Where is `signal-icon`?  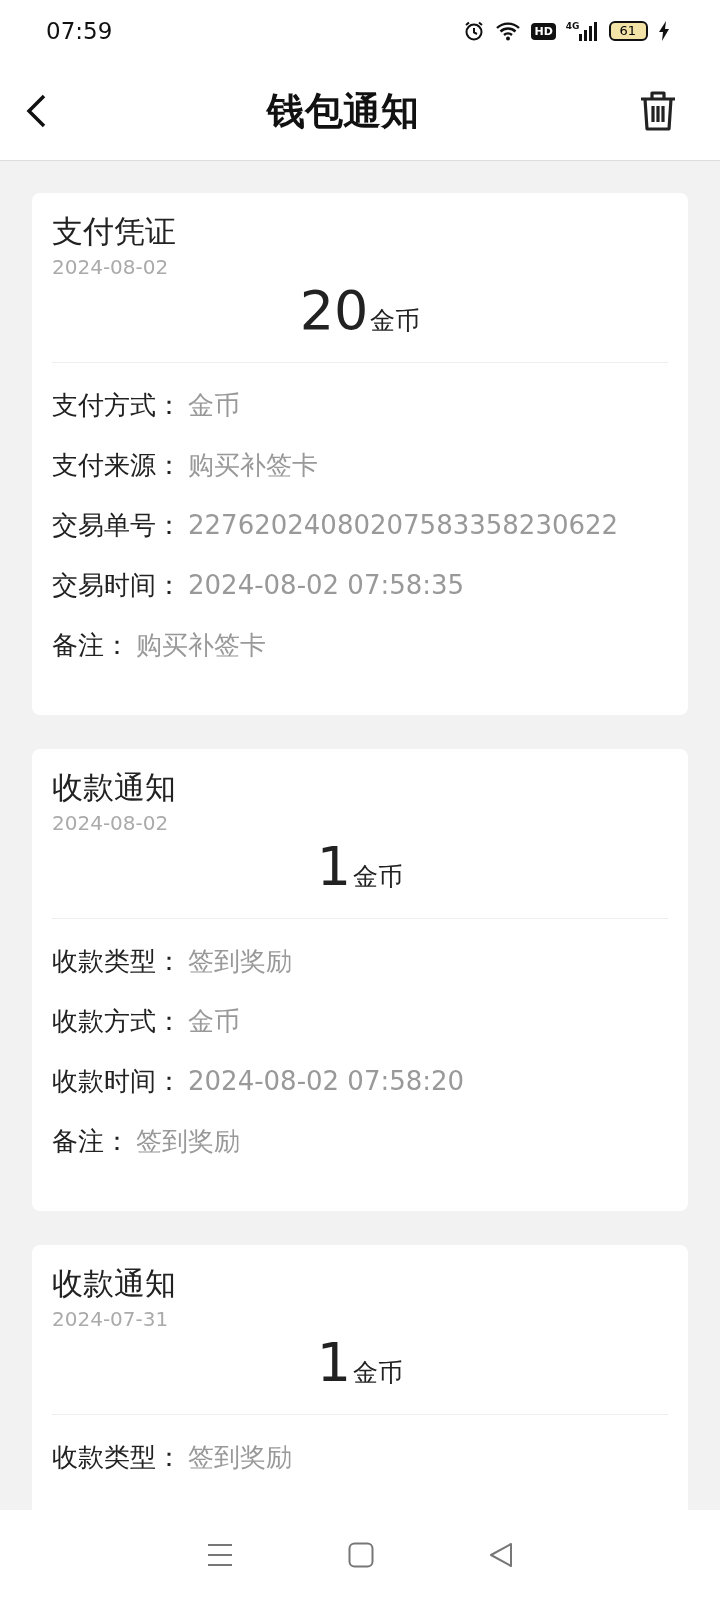 signal-icon is located at coordinates (589, 31).